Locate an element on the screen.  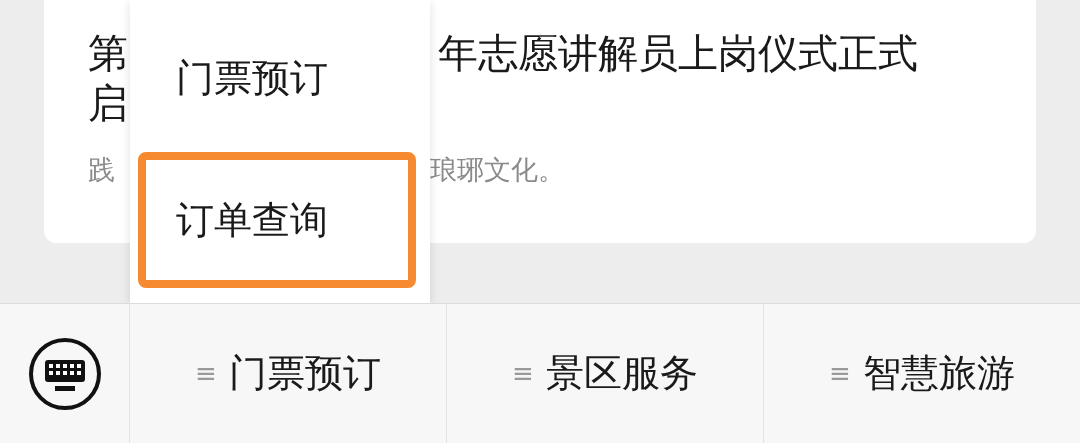
menu-tab: ≡ 门票预订 is located at coordinates (288, 373).